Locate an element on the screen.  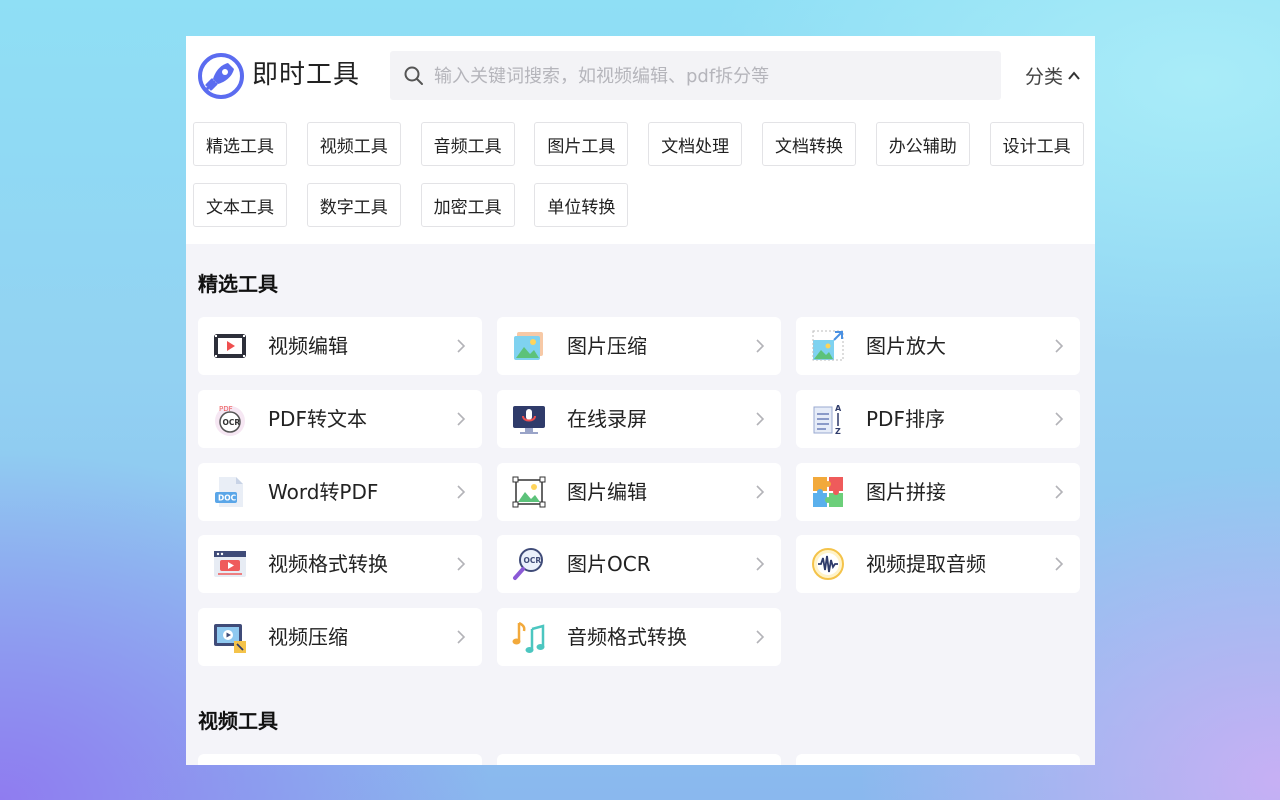
svg-text: Z is located at coordinates (838, 431).